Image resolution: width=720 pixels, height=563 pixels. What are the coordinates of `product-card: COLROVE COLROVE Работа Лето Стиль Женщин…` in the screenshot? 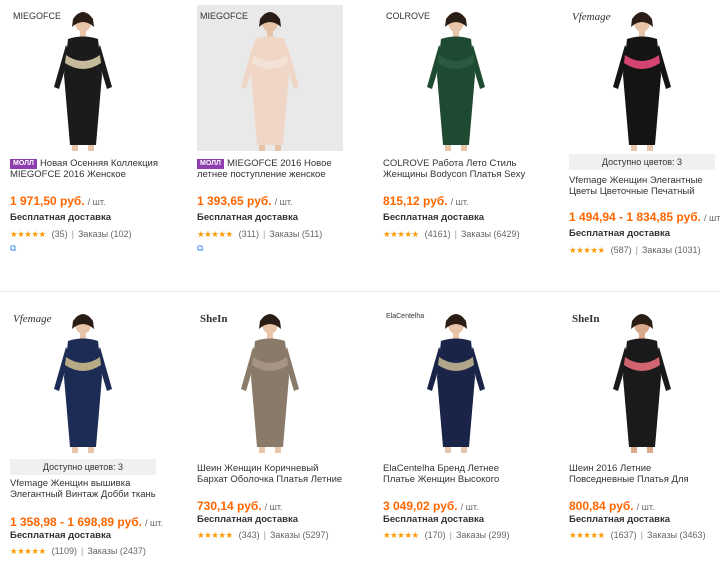 It's located at (463, 125).